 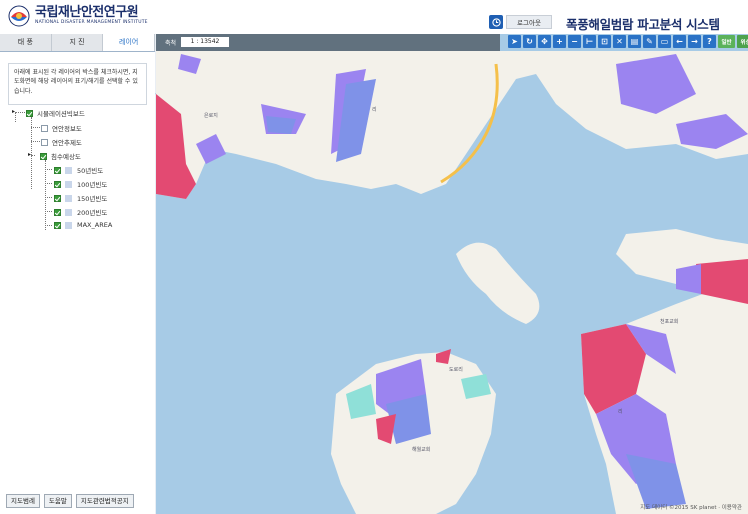 I want to click on refresh-tool-button: ↻, so click(x=529, y=41).